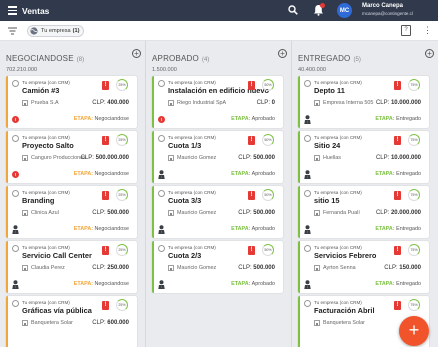 Image resolution: width=438 pixels, height=347 pixels. Describe the element at coordinates (326, 200) in the screenshot. I see `deal-name: sitio 15` at that location.